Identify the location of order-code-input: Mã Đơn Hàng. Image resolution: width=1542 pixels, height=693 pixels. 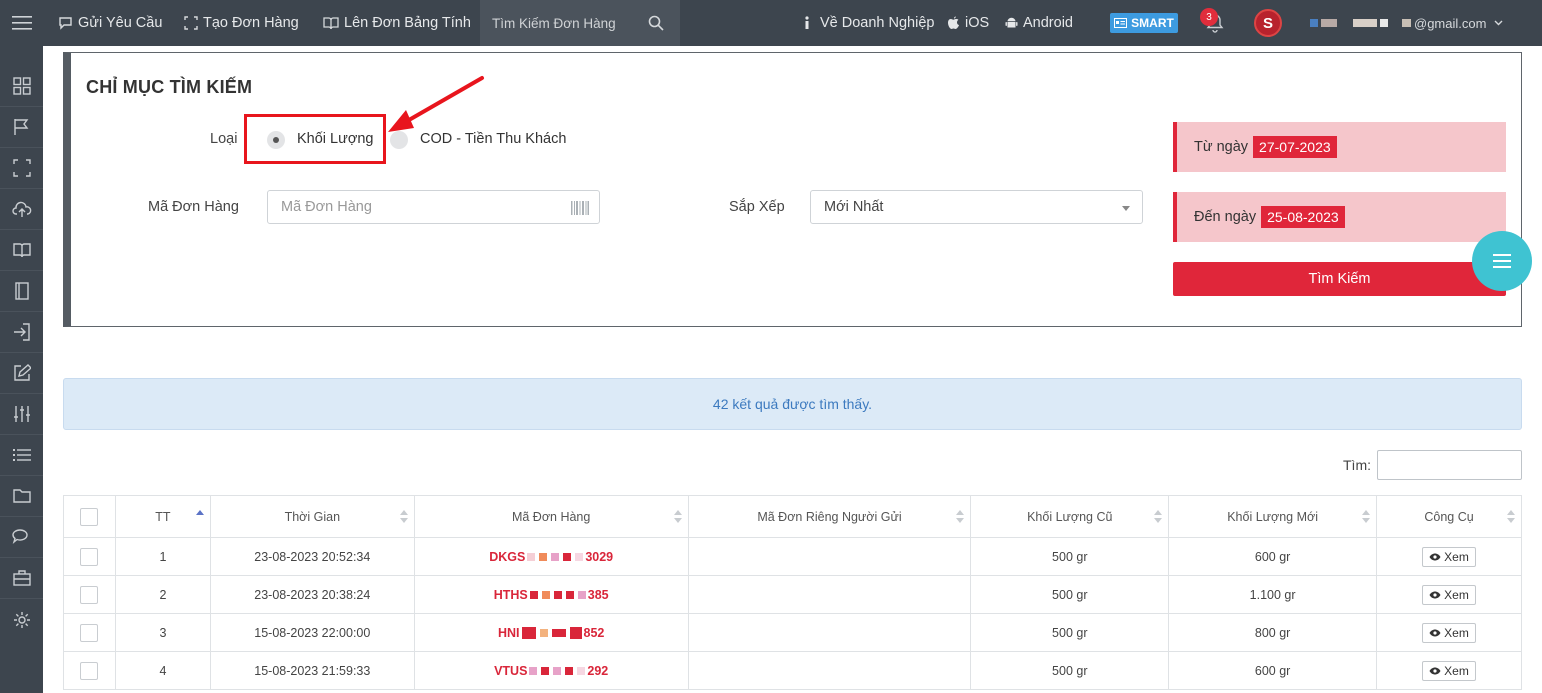
(433, 207).